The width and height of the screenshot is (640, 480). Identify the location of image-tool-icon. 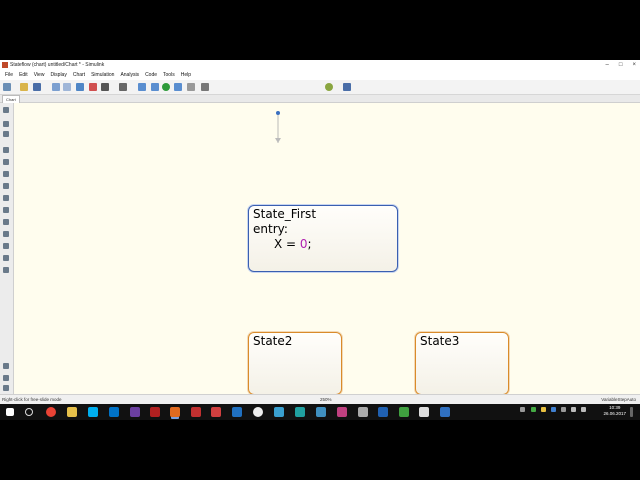
(6, 270).